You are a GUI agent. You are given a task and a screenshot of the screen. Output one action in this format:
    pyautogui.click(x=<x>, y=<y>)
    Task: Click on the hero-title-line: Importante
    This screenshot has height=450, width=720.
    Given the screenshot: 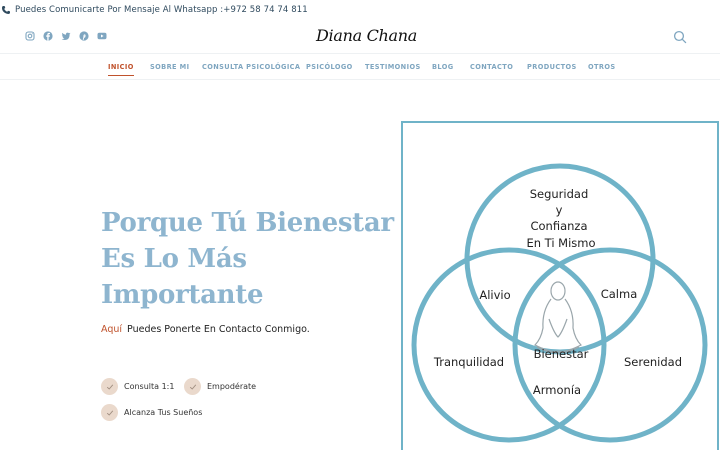 What is the action you would take?
    pyautogui.click(x=182, y=295)
    